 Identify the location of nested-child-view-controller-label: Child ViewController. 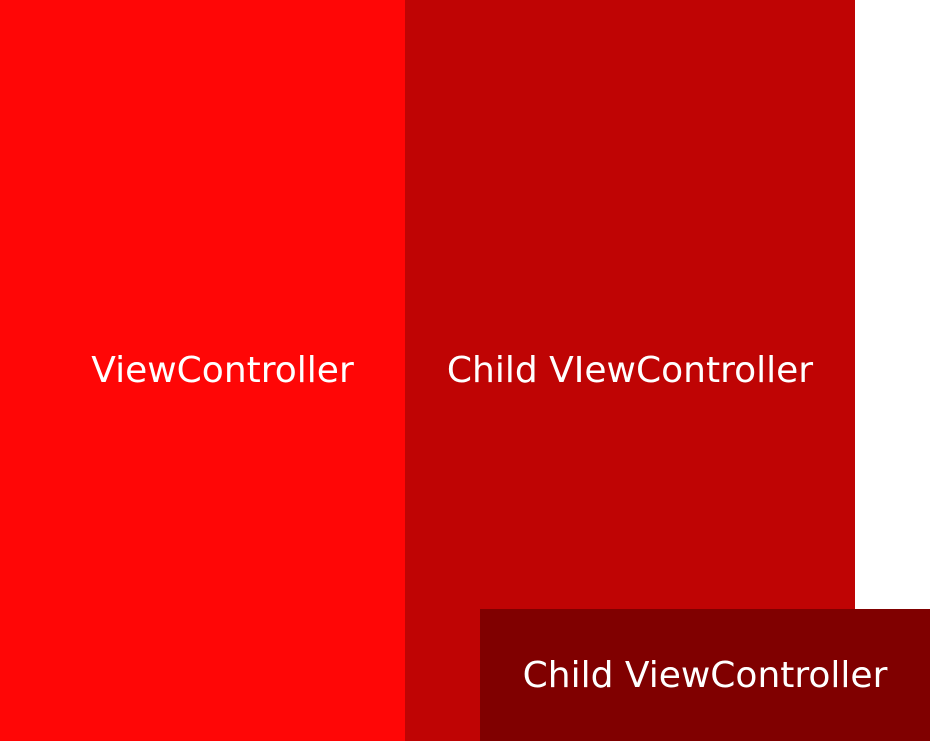
(705, 675).